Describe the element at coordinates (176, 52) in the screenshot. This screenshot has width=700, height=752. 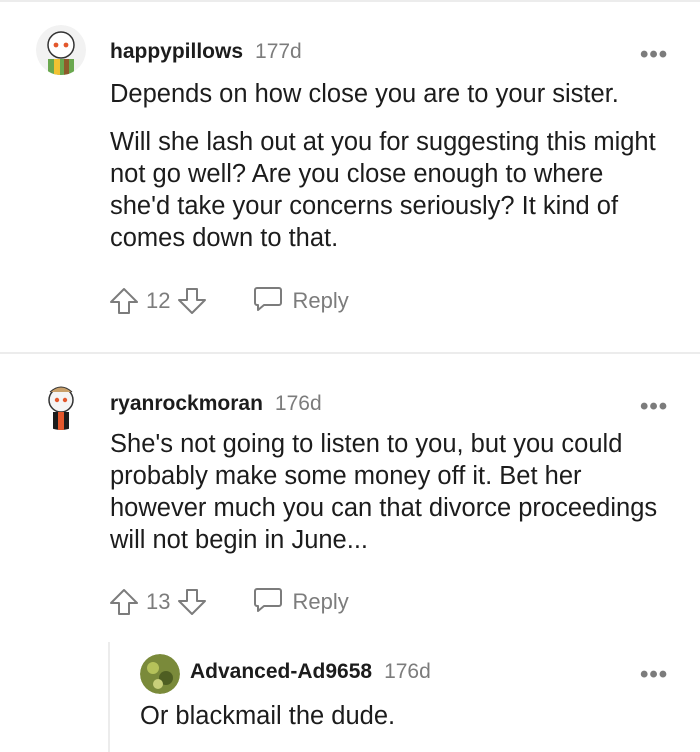
I see `username: happypillows` at that location.